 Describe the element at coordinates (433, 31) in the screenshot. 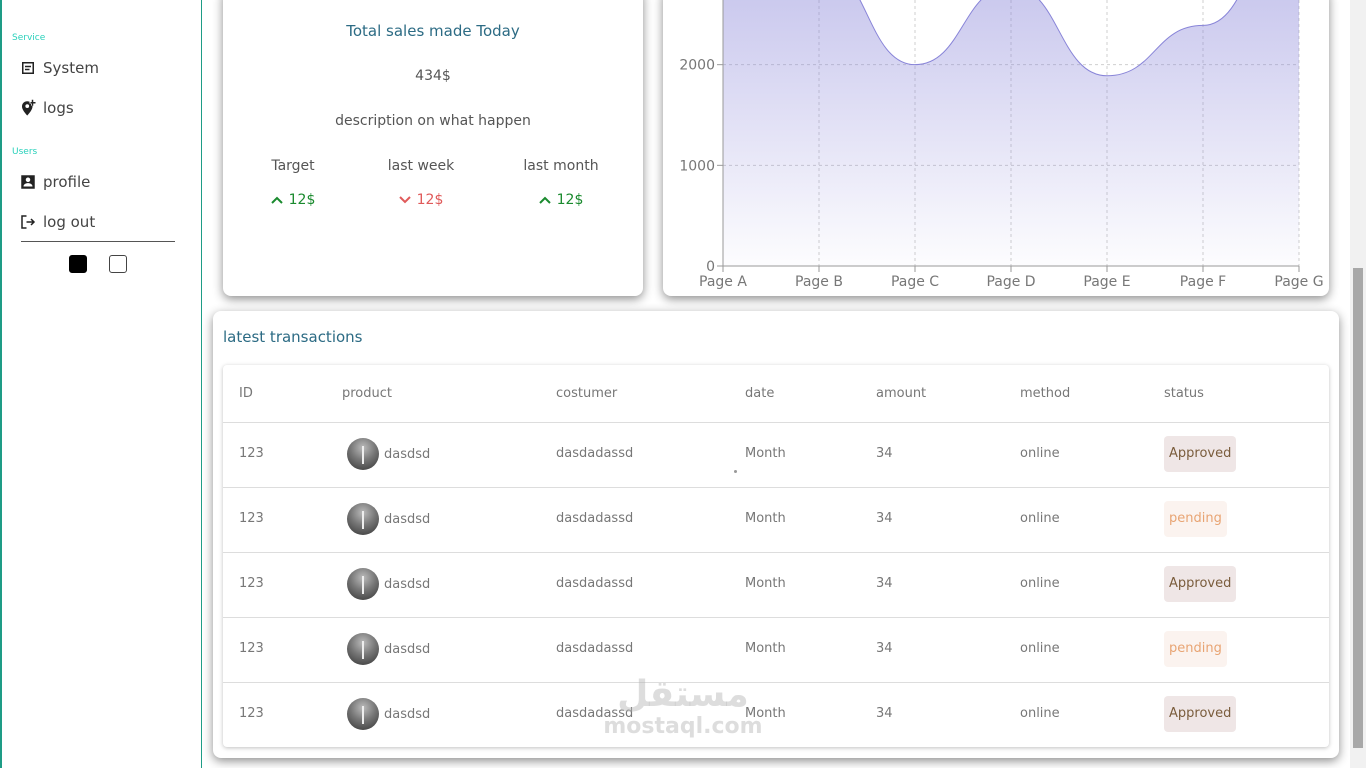

I see `sales-title: Total sales made Today` at that location.